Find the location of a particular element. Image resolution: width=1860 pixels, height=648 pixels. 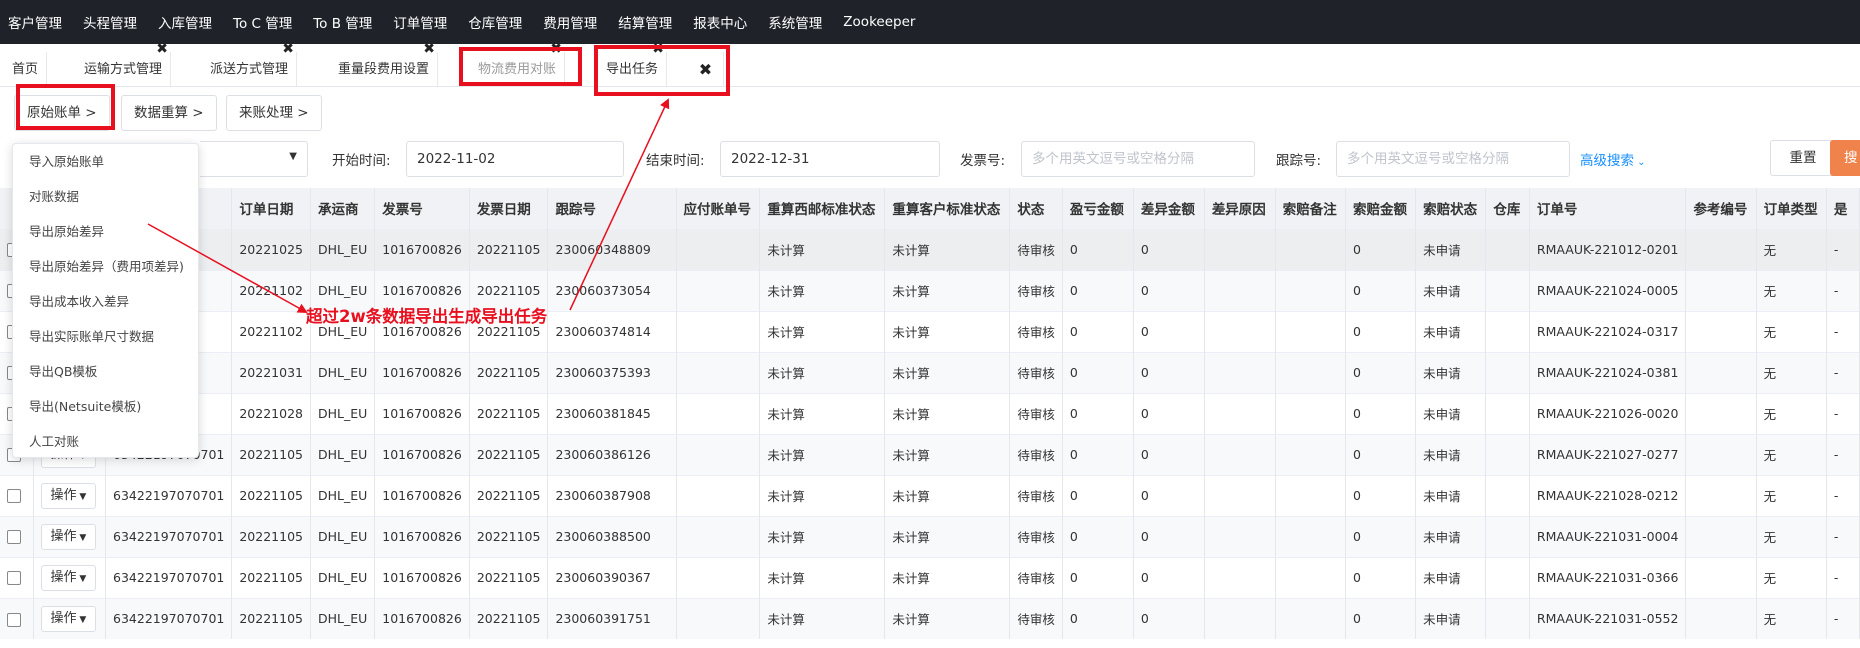

nav-reports: 报表中心 is located at coordinates (722, 22).